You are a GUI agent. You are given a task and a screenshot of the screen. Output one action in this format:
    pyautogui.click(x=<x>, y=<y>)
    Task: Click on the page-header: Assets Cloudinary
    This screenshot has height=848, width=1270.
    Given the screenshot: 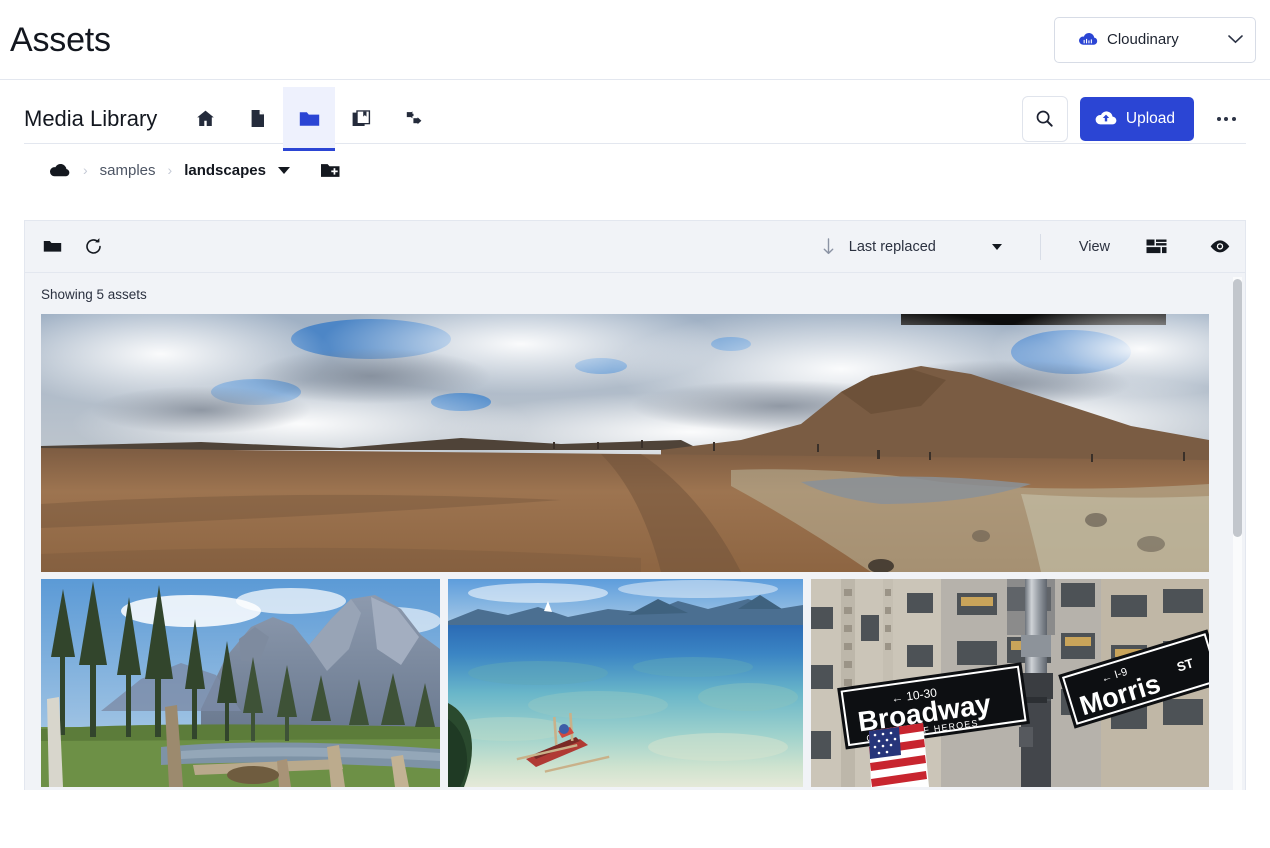 What is the action you would take?
    pyautogui.click(x=635, y=40)
    